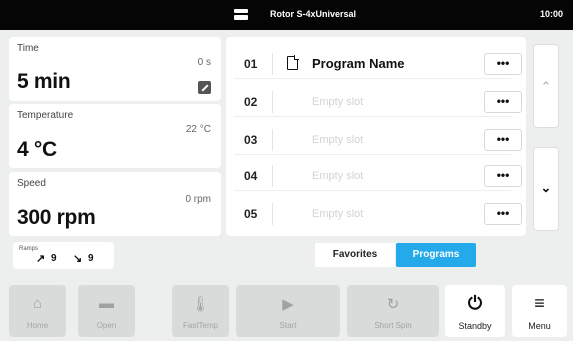 The height and width of the screenshot is (341, 573). What do you see at coordinates (475, 326) in the screenshot?
I see `standby-label: Standby` at bounding box center [475, 326].